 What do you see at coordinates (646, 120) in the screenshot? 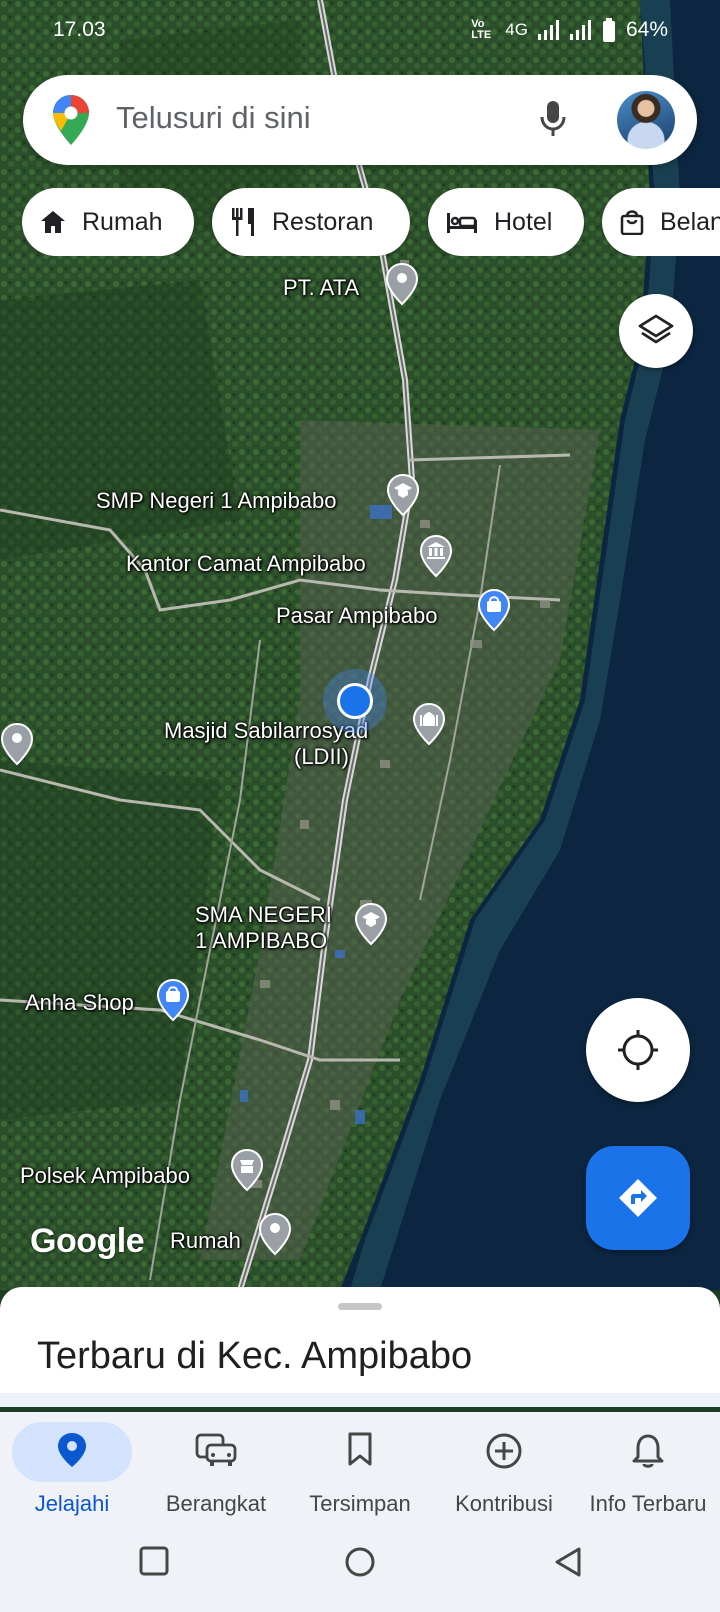
I see `profile-avatar` at bounding box center [646, 120].